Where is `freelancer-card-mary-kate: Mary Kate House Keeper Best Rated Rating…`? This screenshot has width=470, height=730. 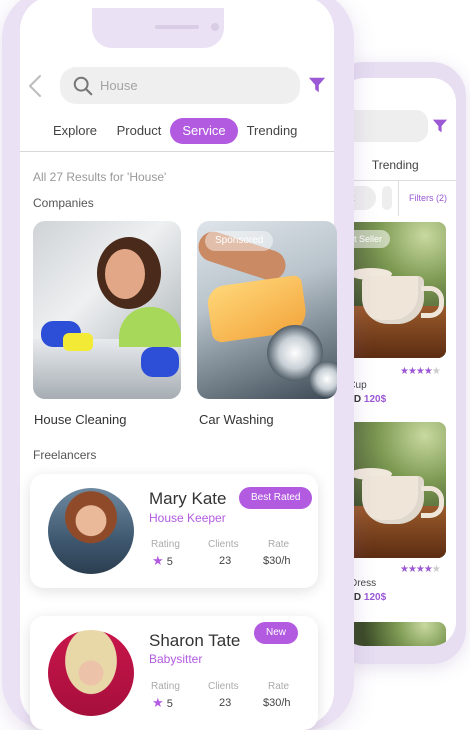
freelancer-card-mary-kate: Mary Kate House Keeper Best Rated Rating… is located at coordinates (174, 531).